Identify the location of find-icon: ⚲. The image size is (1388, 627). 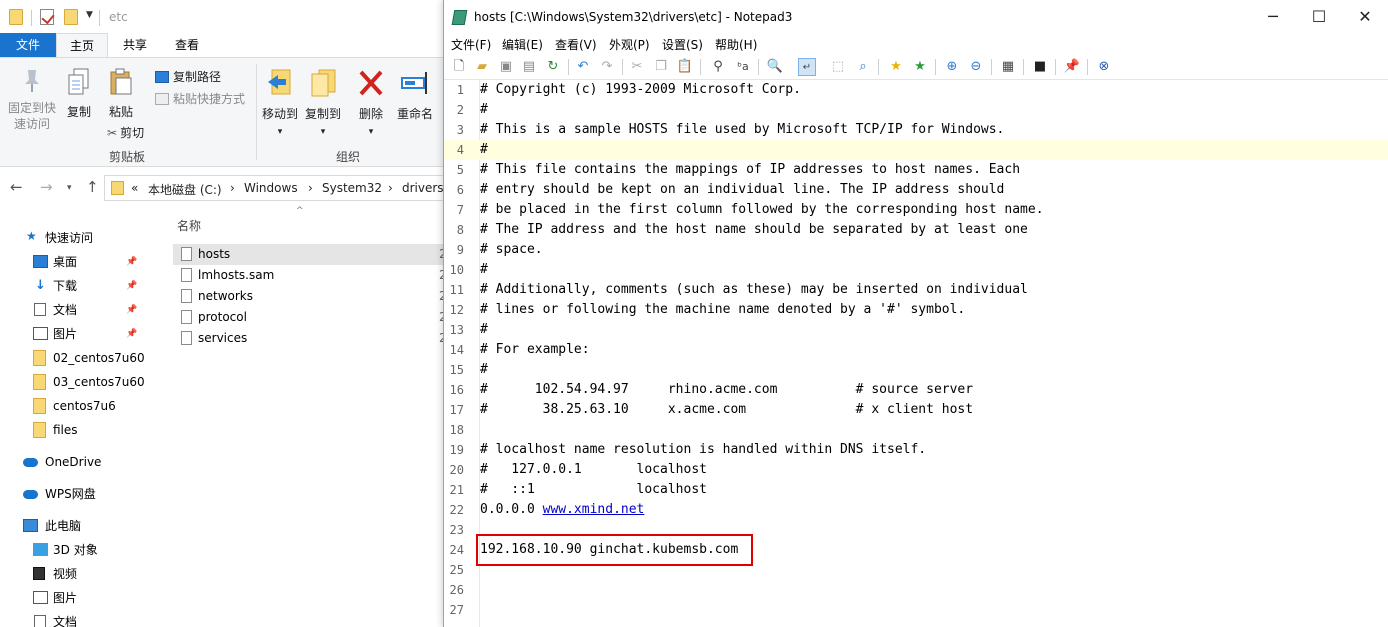
(718, 67).